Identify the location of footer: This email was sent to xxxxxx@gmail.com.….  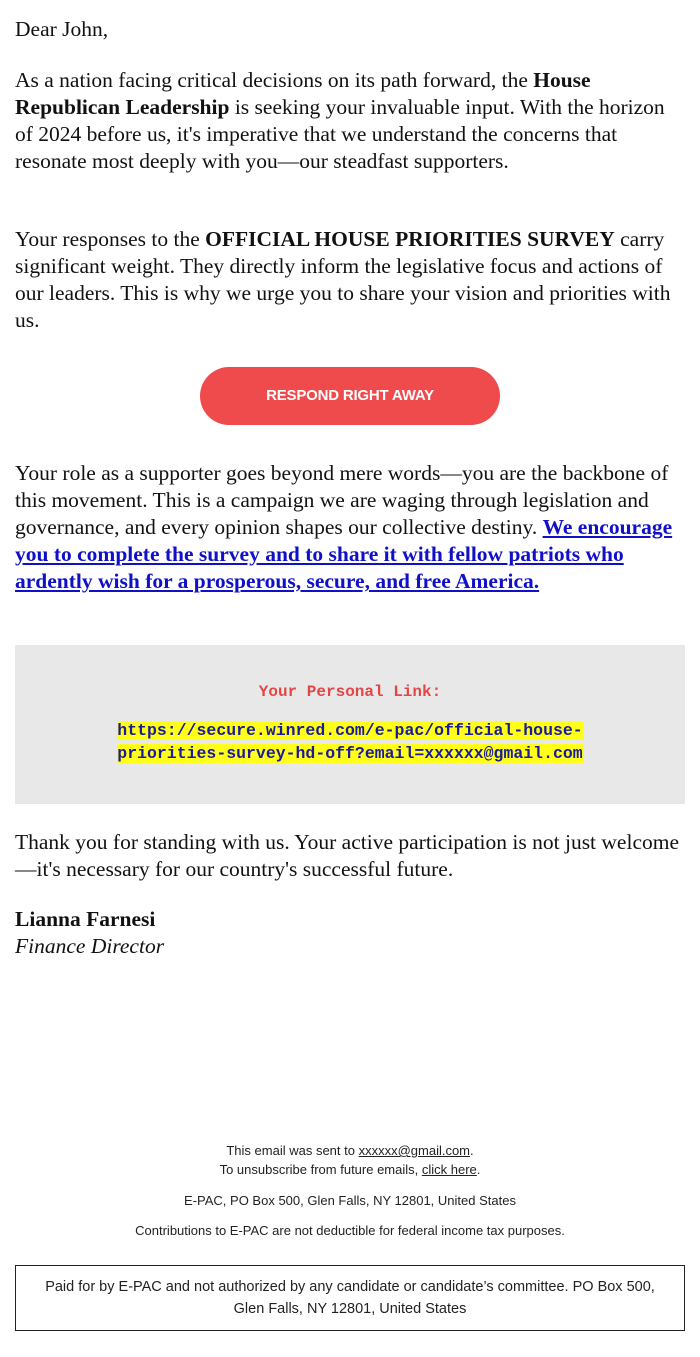
(350, 1190).